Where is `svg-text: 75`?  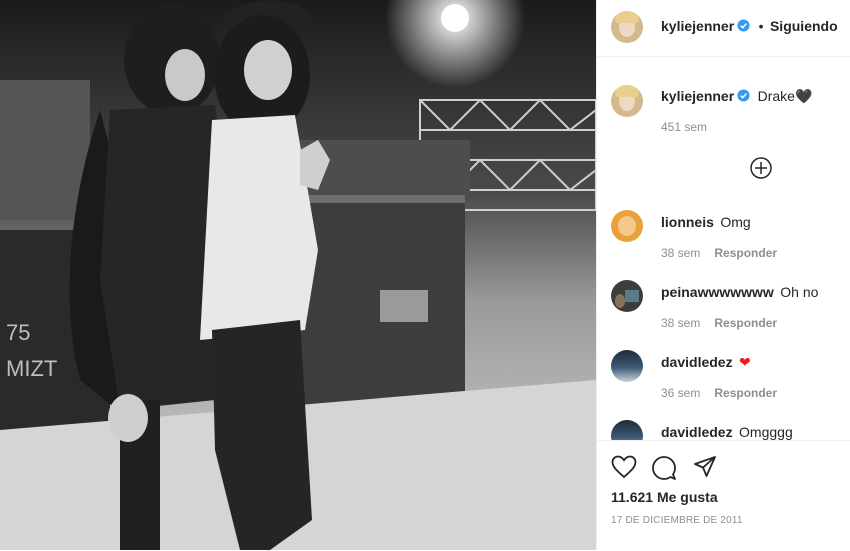 svg-text: 75 is located at coordinates (18, 332).